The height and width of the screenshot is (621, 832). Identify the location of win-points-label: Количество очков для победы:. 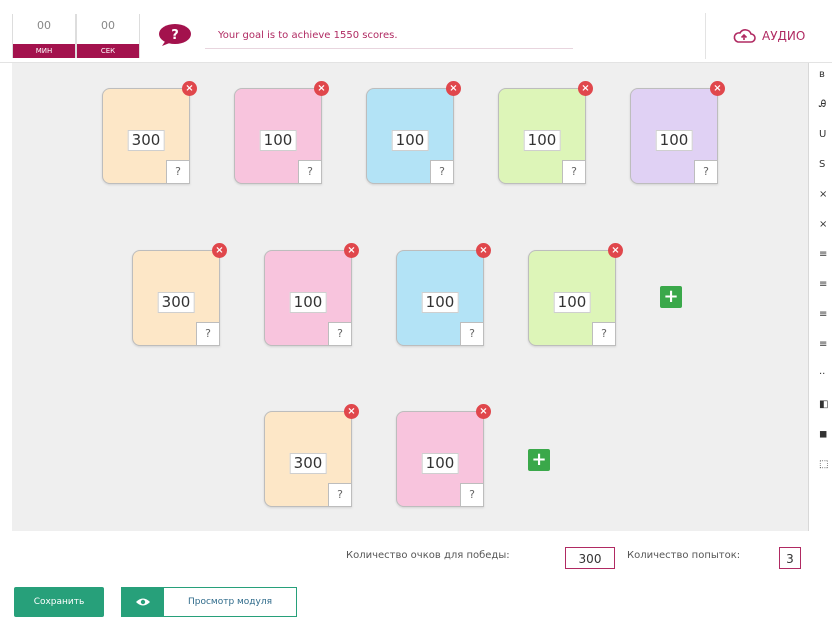
(428, 555).